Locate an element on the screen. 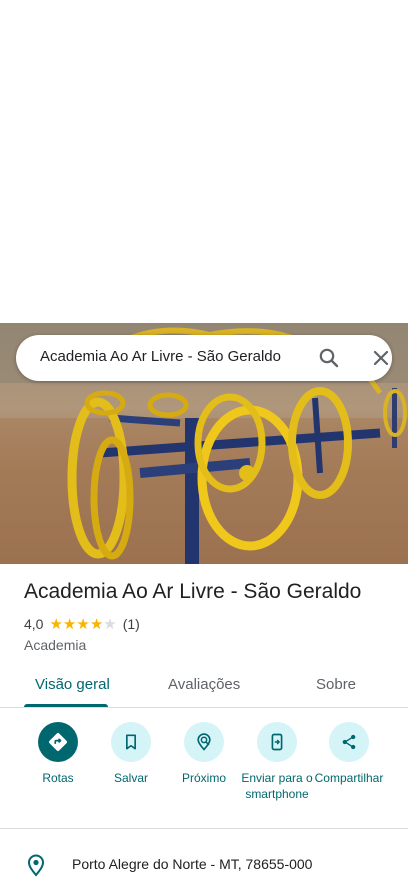 The image size is (408, 886). send-to-phone-button: Enviar para o smartphone is located at coordinates (277, 762).